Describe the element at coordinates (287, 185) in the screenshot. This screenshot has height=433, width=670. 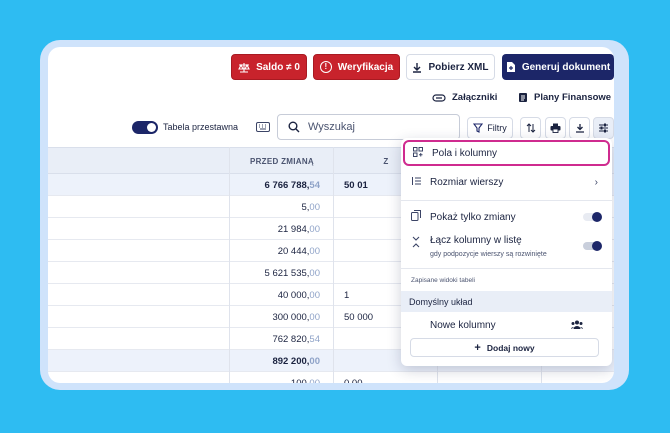
I see `cell-value: 6 766 788,` at that location.